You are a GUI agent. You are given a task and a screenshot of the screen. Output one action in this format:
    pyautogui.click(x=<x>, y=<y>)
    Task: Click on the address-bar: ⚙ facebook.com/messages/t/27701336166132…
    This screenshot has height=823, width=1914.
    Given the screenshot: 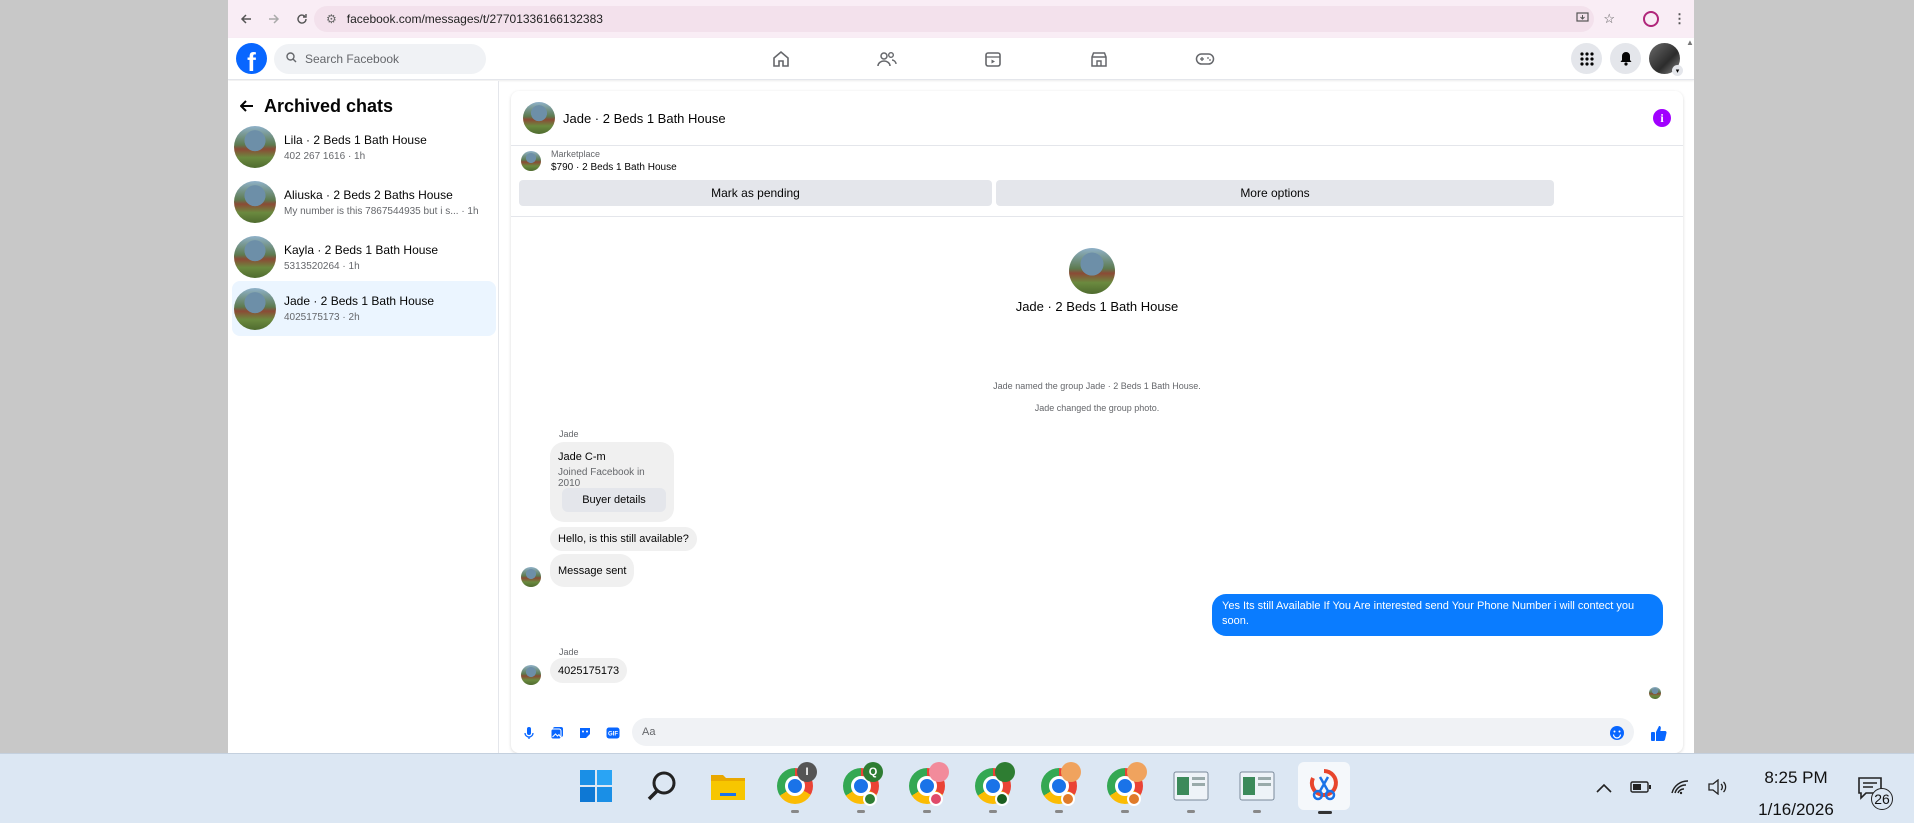 What is the action you would take?
    pyautogui.click(x=954, y=19)
    